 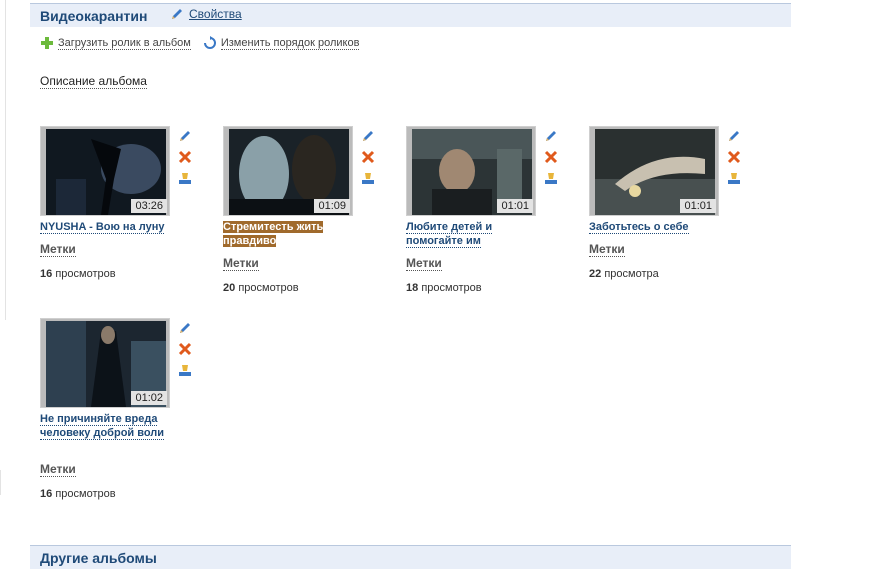 I want to click on left-border-line, so click(x=5, y=160).